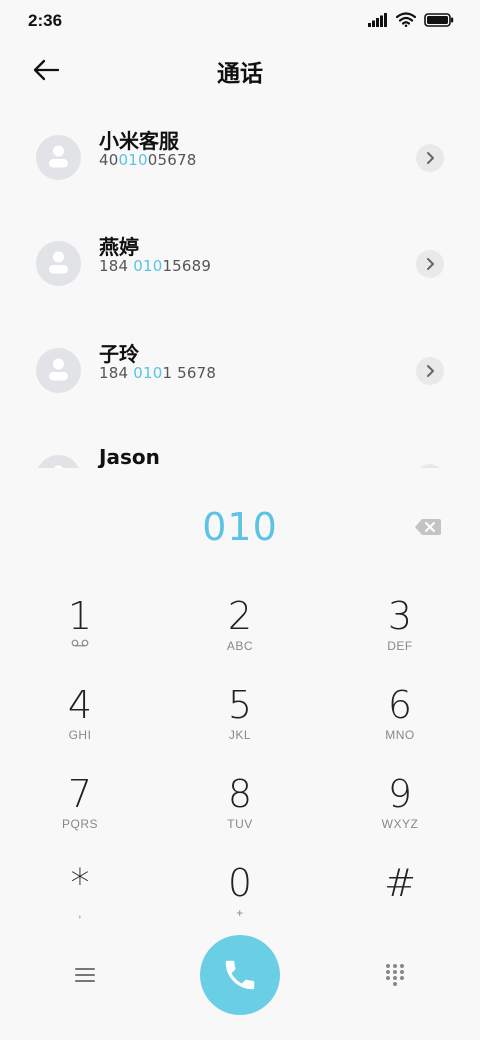 This screenshot has height=1040, width=480. Describe the element at coordinates (189, 373) in the screenshot. I see `number-suffix: 1 5678` at that location.